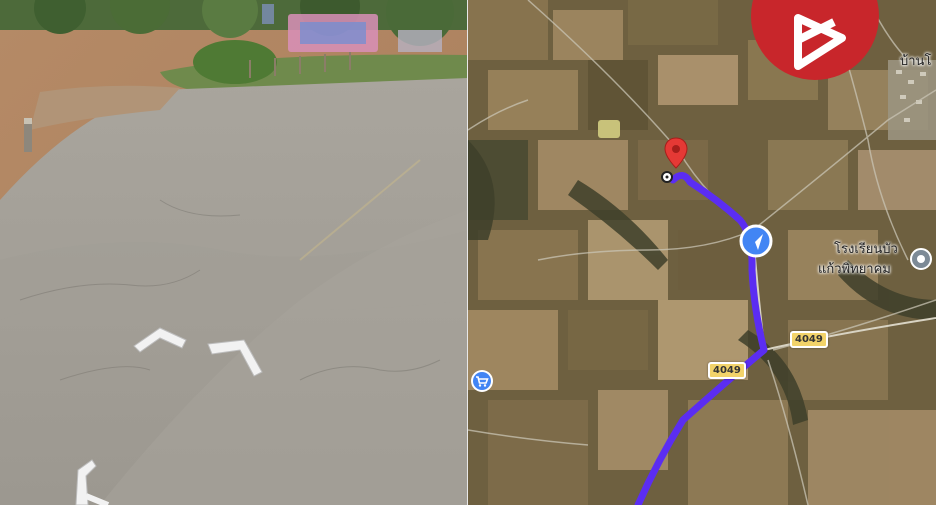  I want to click on shopping-cart-icon, so click(482, 381).